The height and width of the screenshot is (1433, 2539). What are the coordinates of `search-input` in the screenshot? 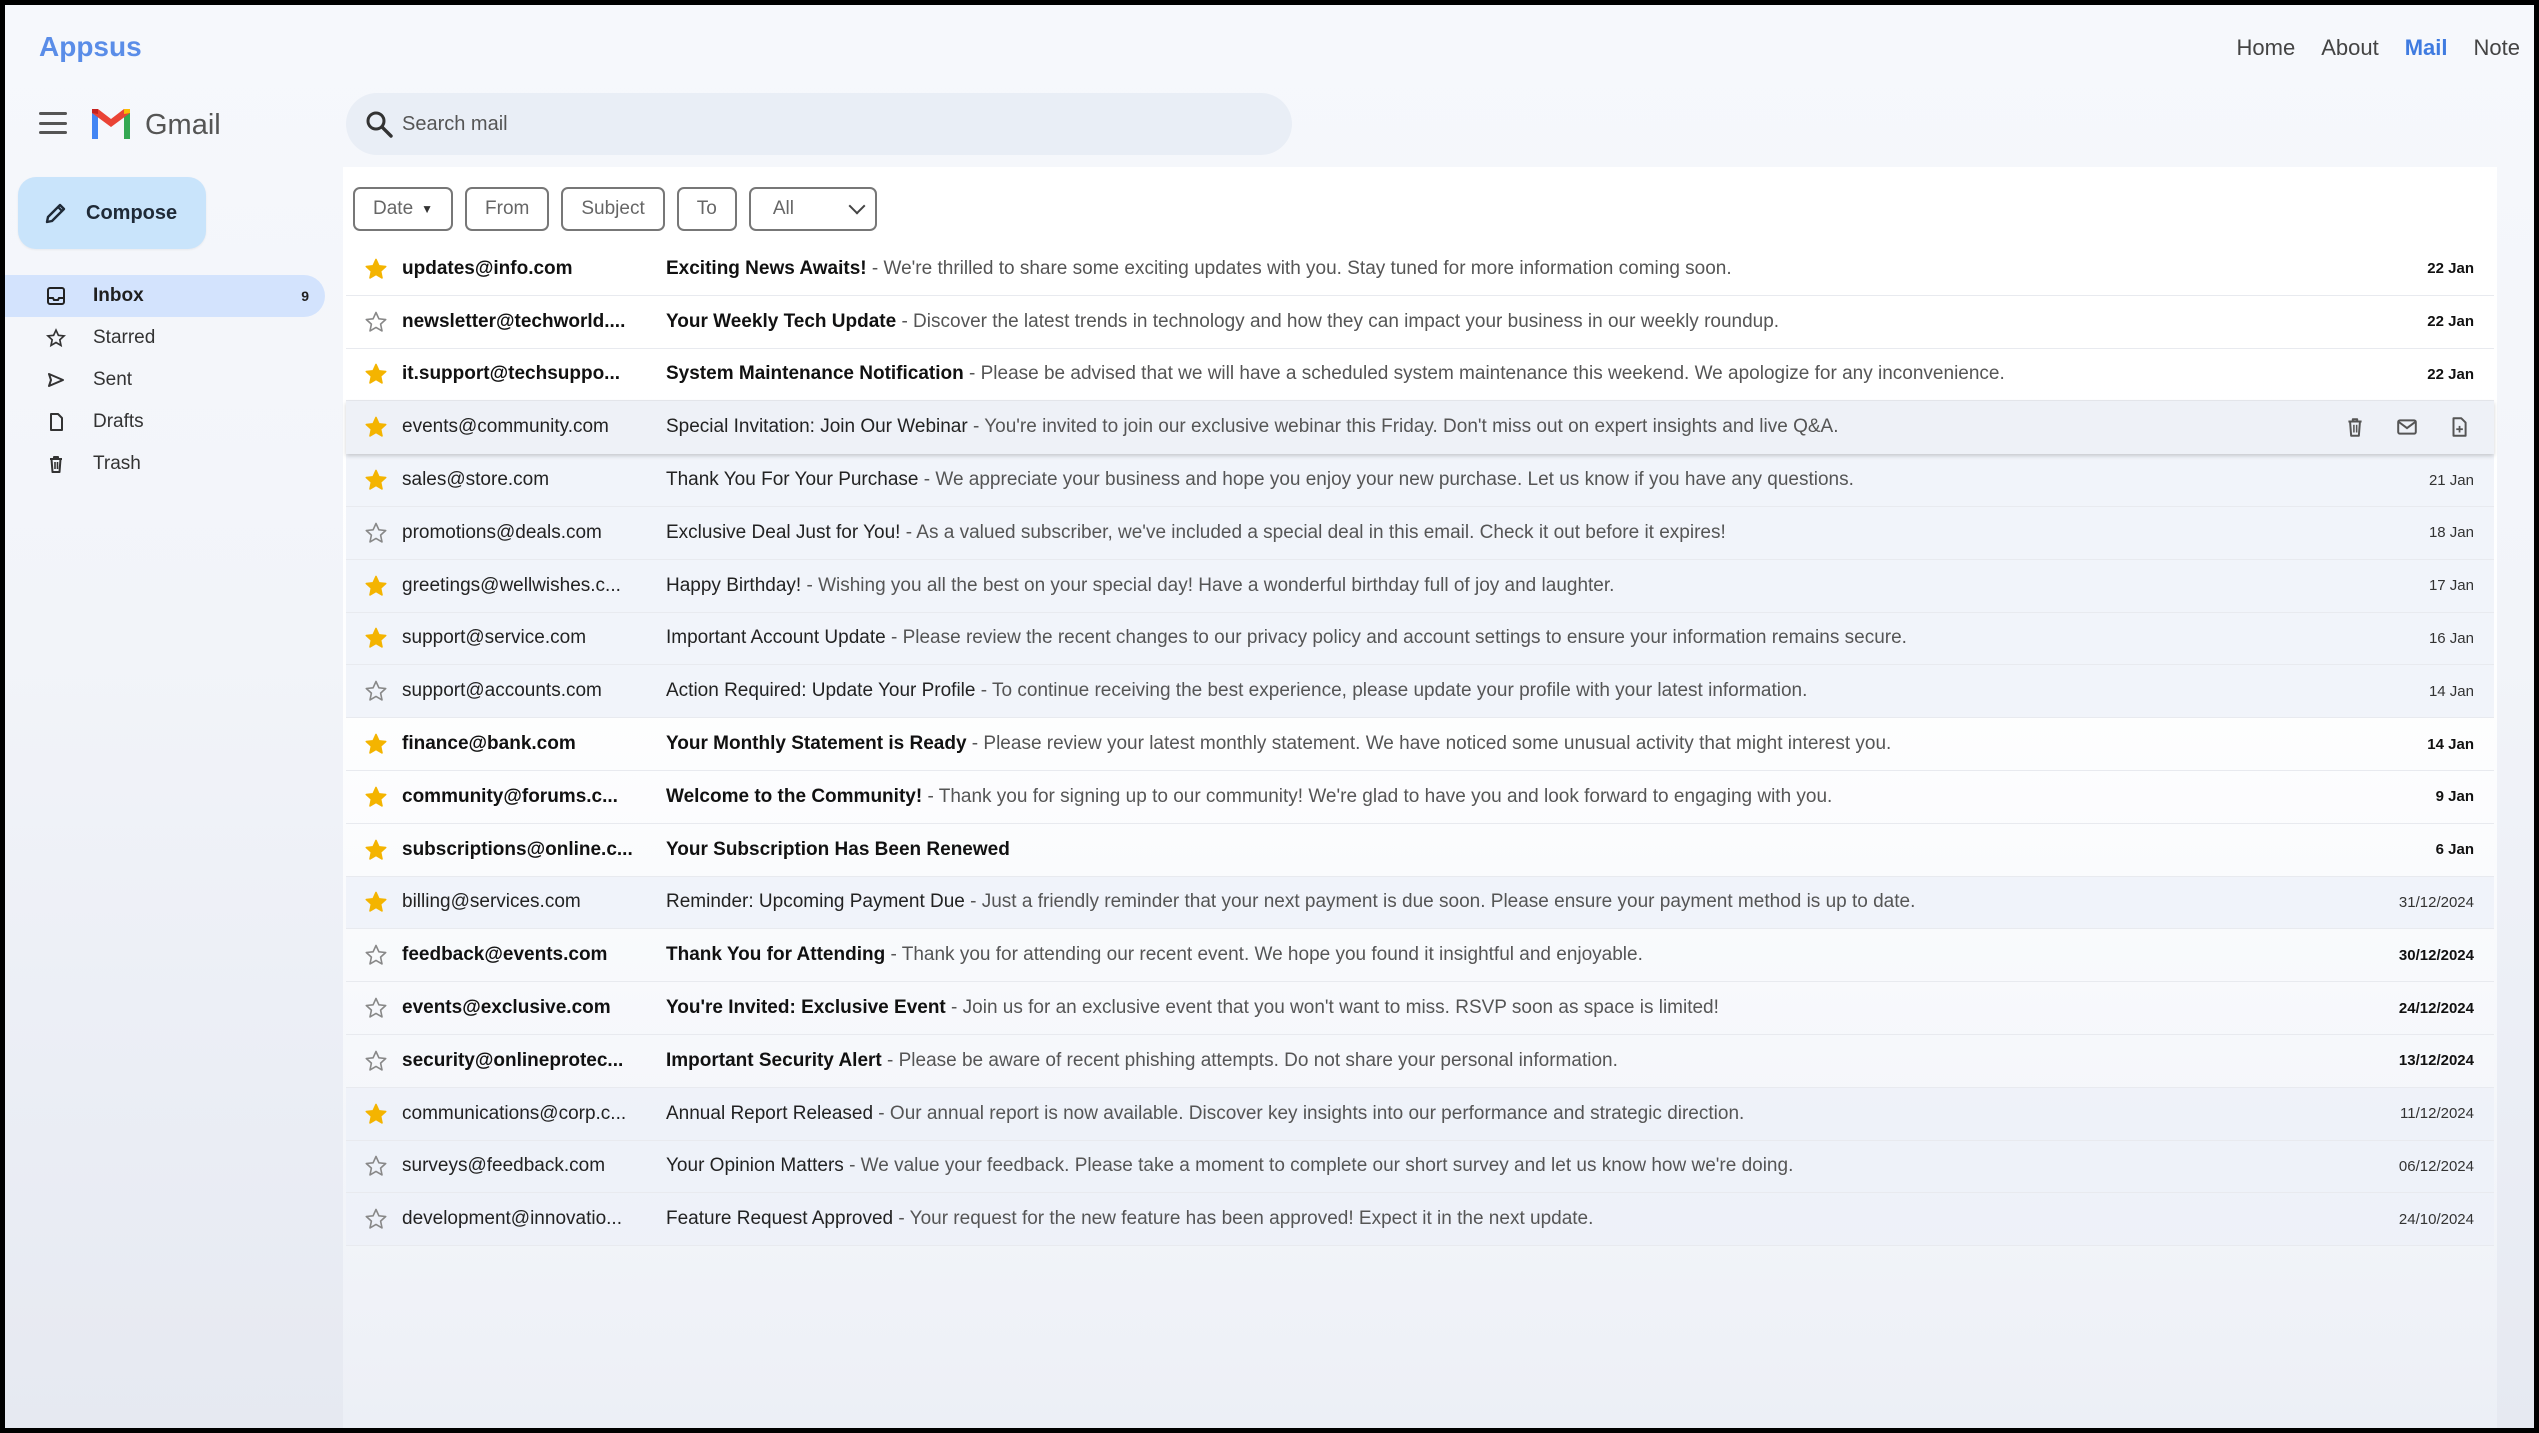 It's located at (832, 124).